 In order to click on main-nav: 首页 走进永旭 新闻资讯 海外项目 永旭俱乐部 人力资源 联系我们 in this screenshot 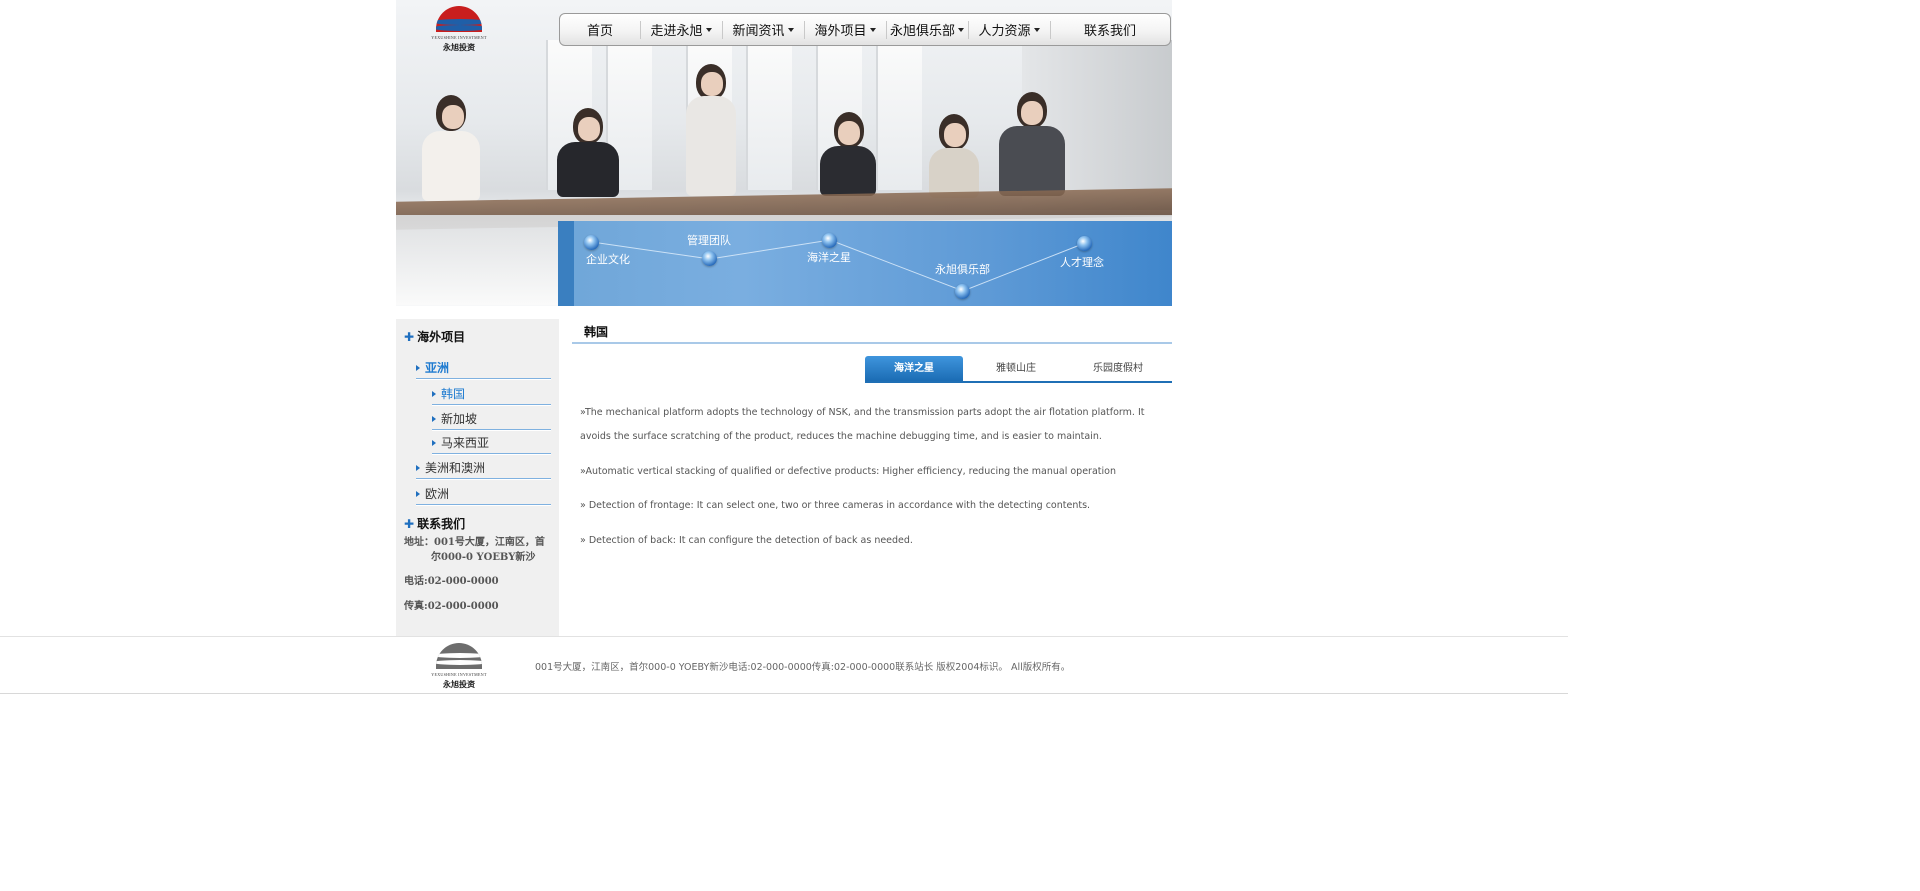, I will do `click(865, 29)`.